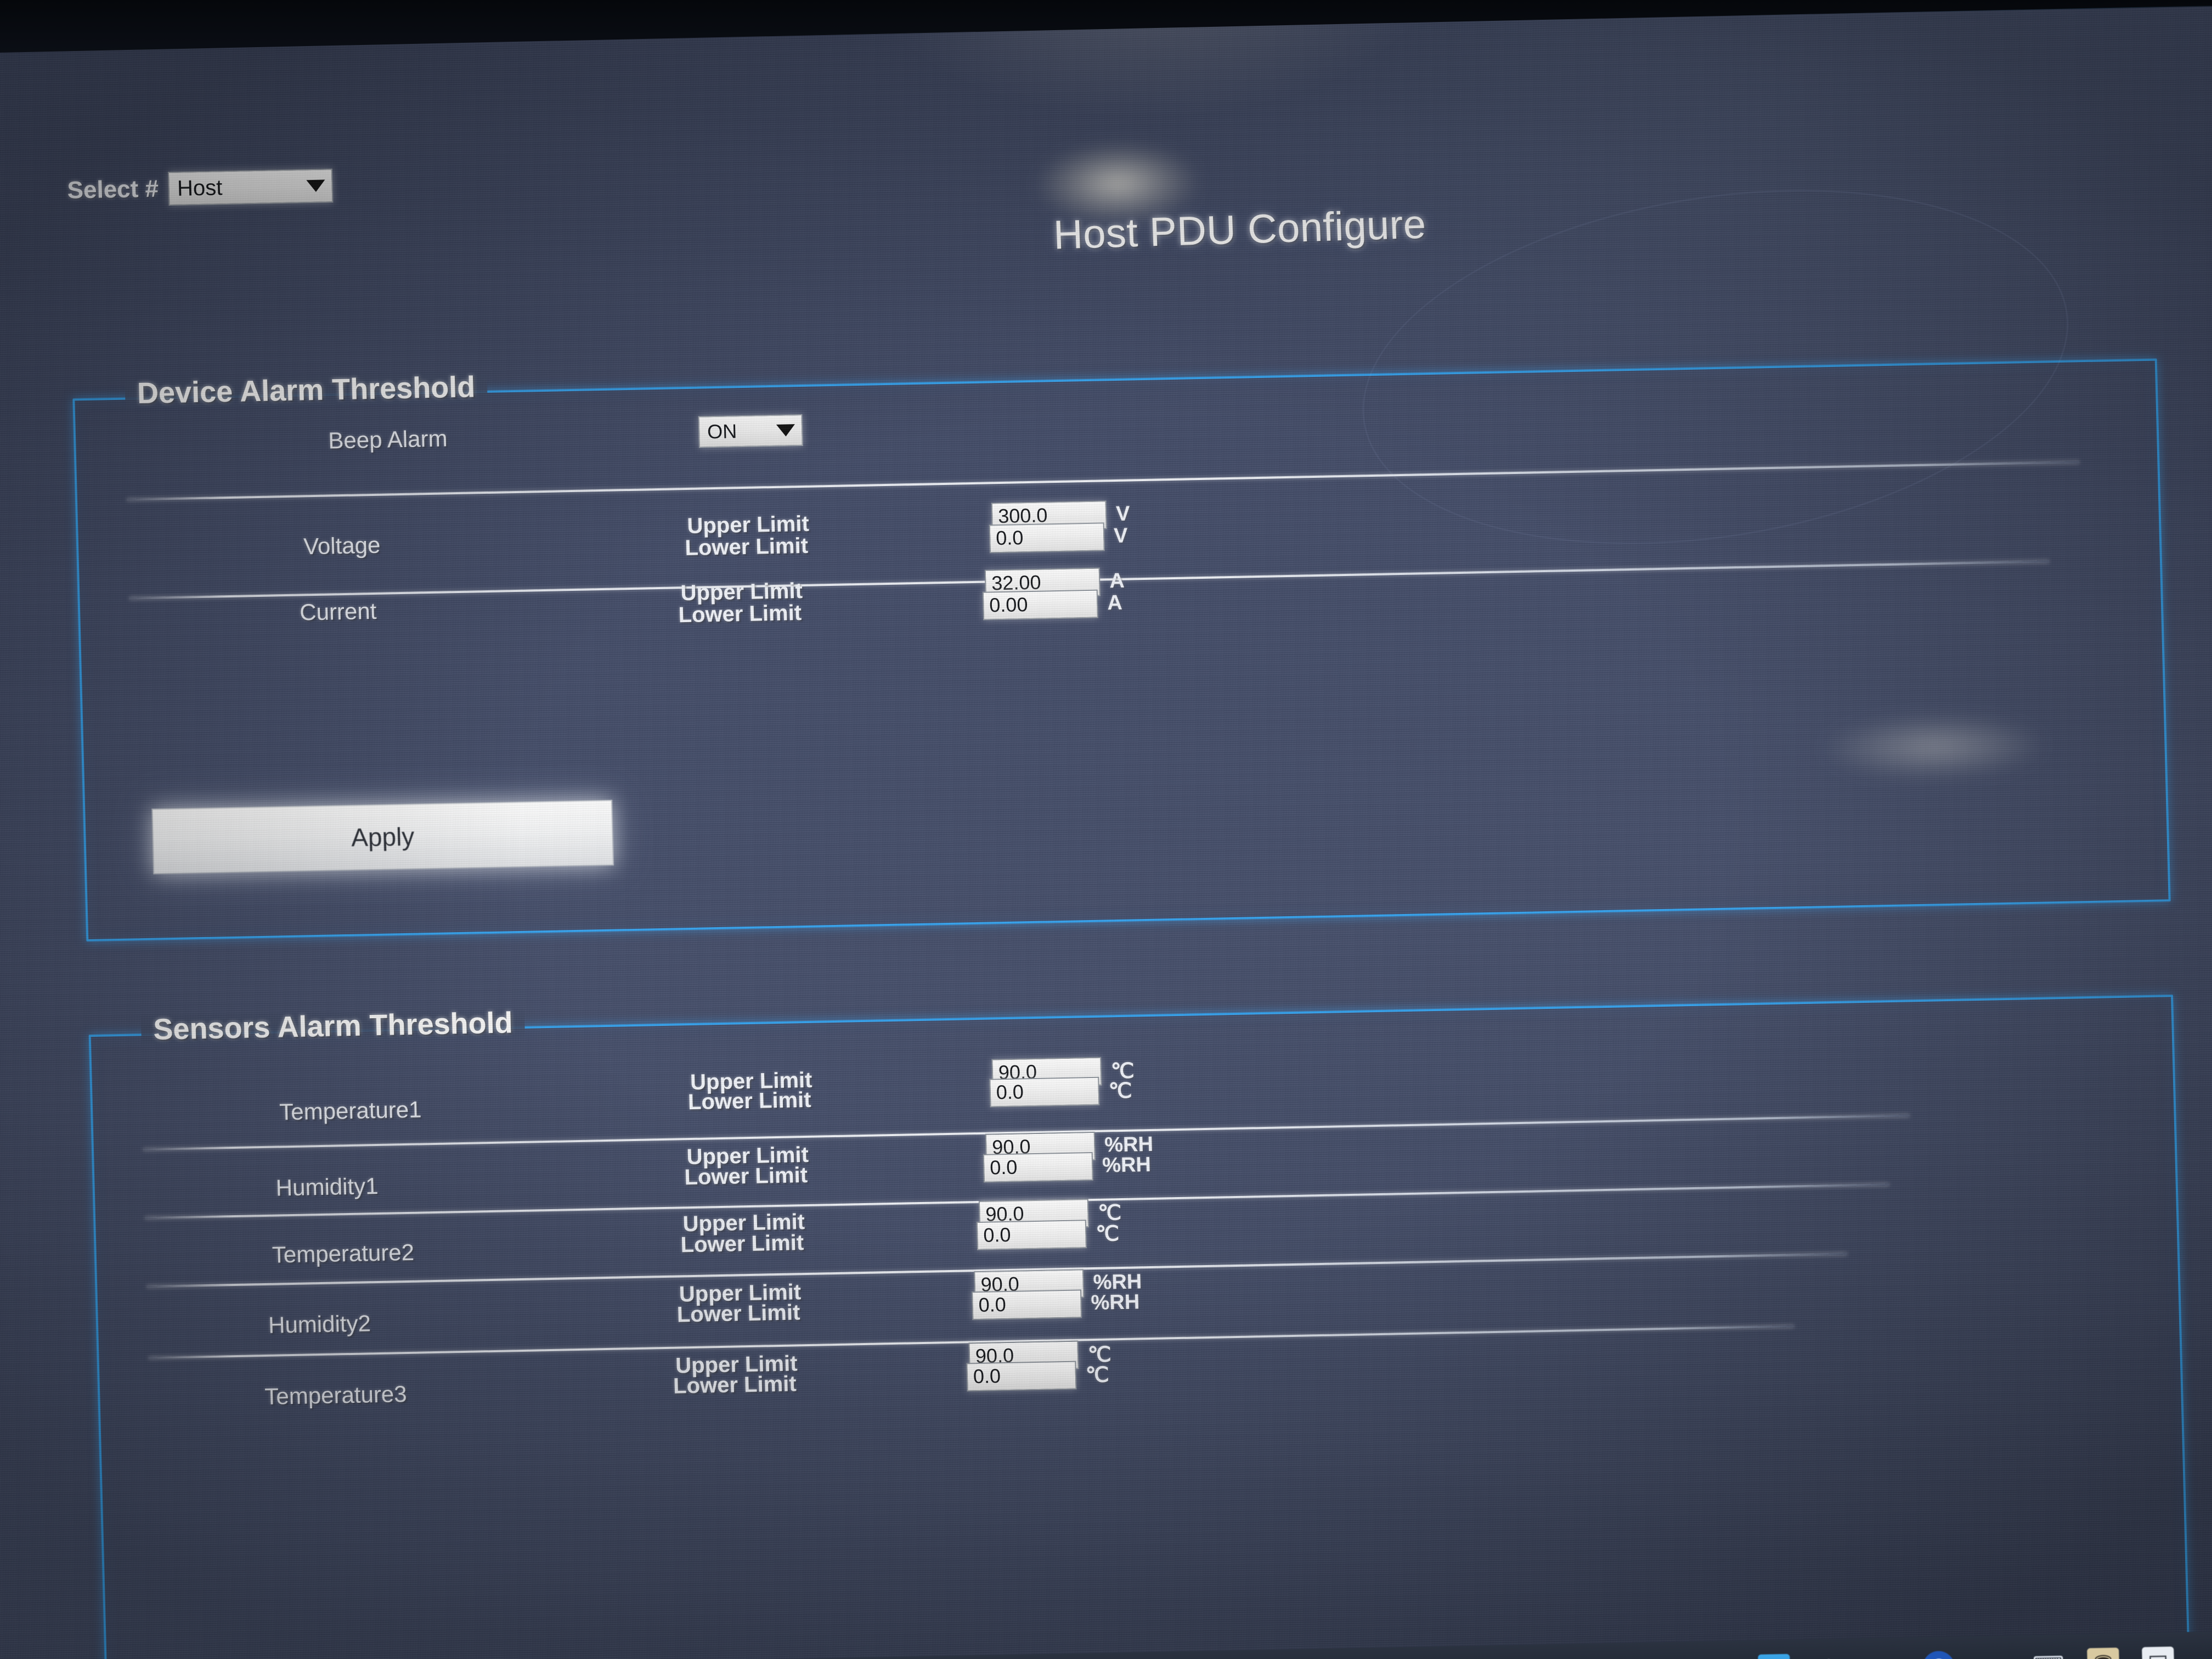 The width and height of the screenshot is (2212, 1659). What do you see at coordinates (2048, 1654) in the screenshot?
I see `keyboard-icon: ⌨` at bounding box center [2048, 1654].